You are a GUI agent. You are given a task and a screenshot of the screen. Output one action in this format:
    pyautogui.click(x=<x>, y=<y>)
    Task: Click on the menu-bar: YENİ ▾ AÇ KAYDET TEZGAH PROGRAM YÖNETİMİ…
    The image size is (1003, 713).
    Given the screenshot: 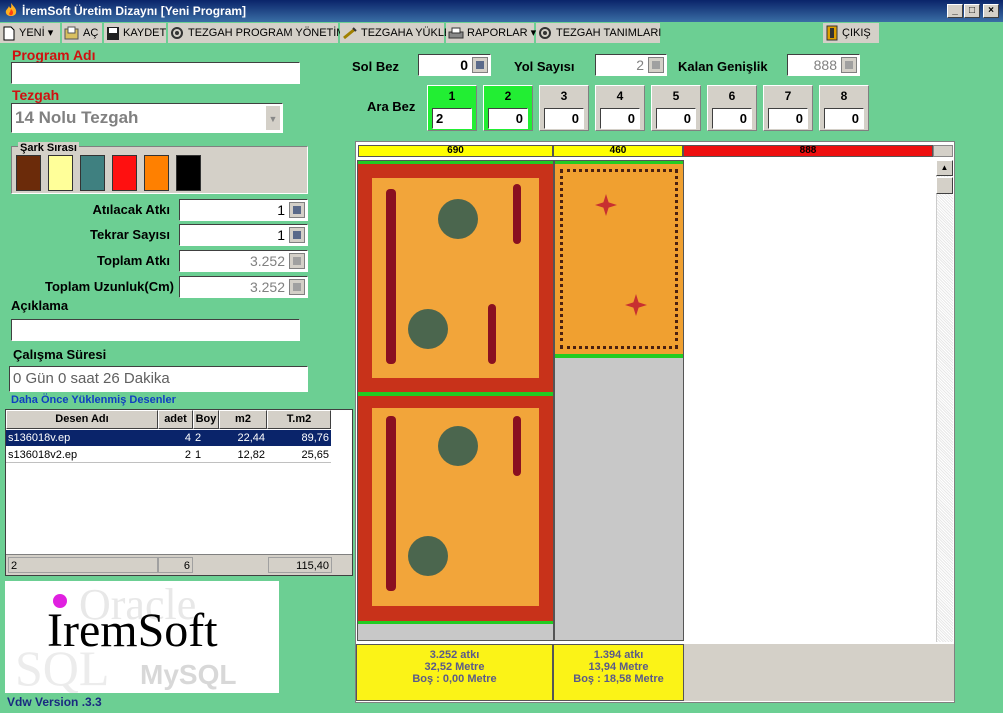 What is the action you would take?
    pyautogui.click(x=501, y=33)
    